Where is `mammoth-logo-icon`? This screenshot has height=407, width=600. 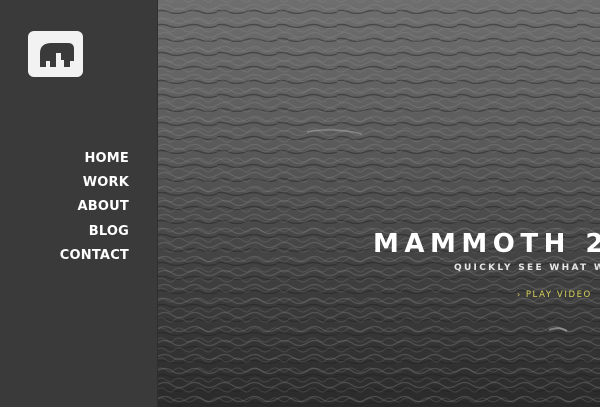
mammoth-logo-icon is located at coordinates (57, 55).